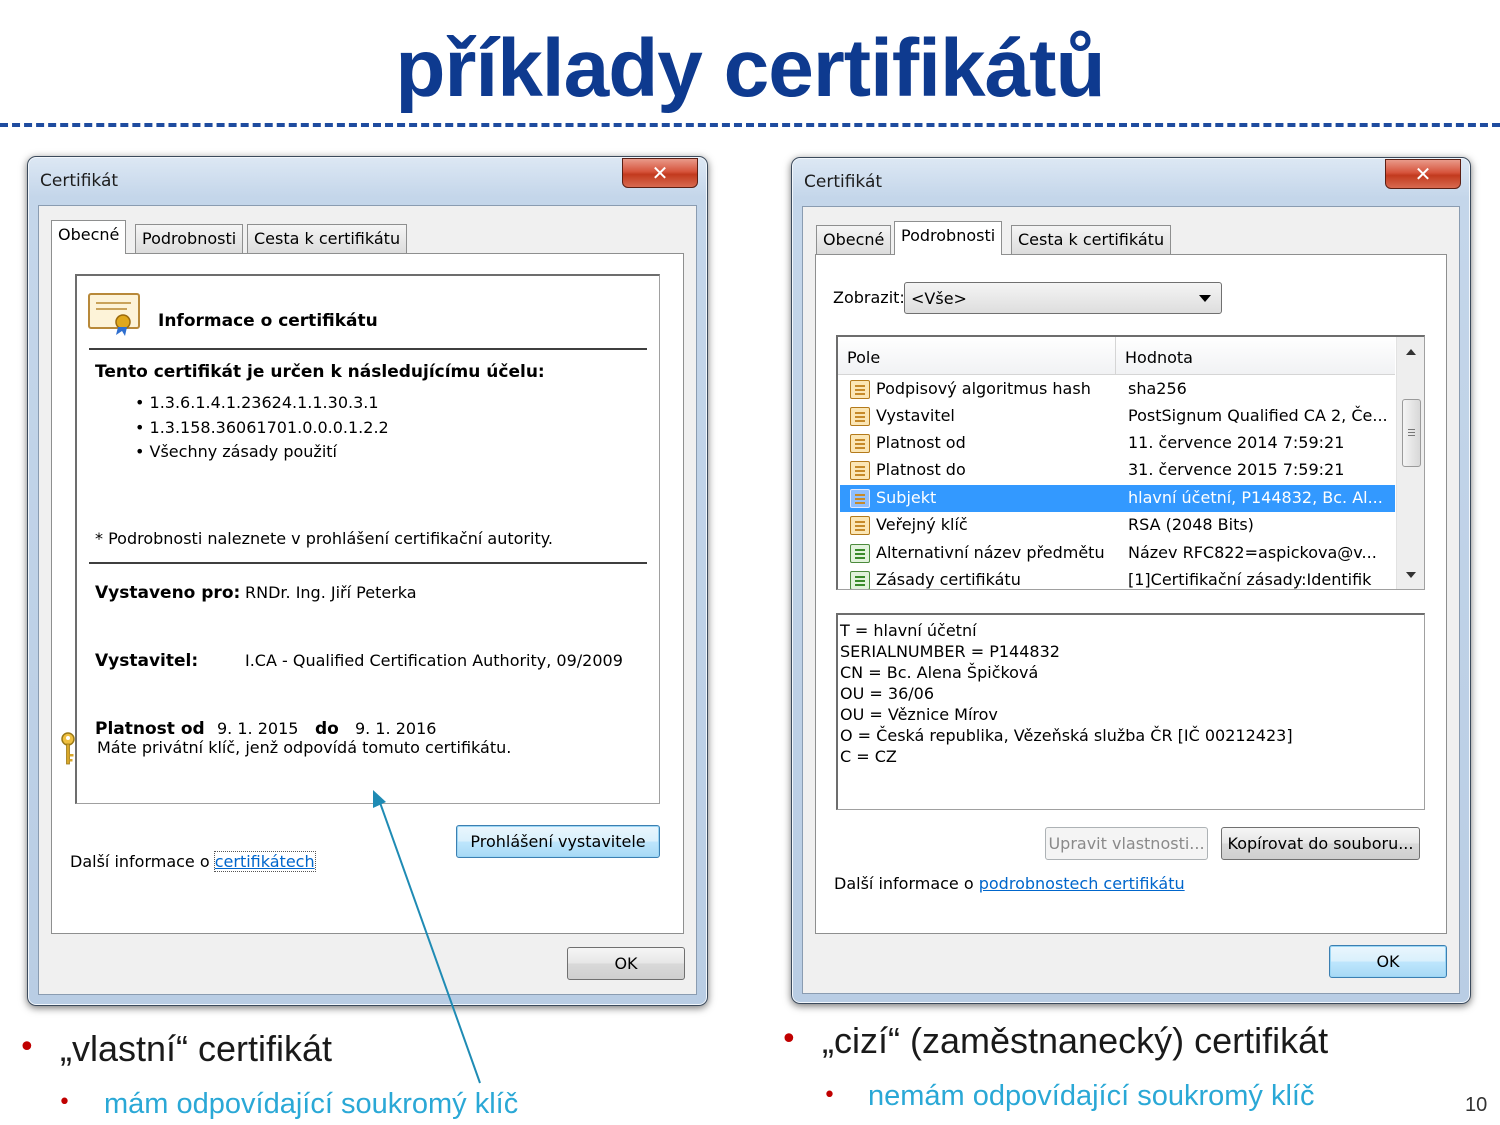  I want to click on bullet-own-certificate: „vlastní“ certifikát, so click(196, 1048).